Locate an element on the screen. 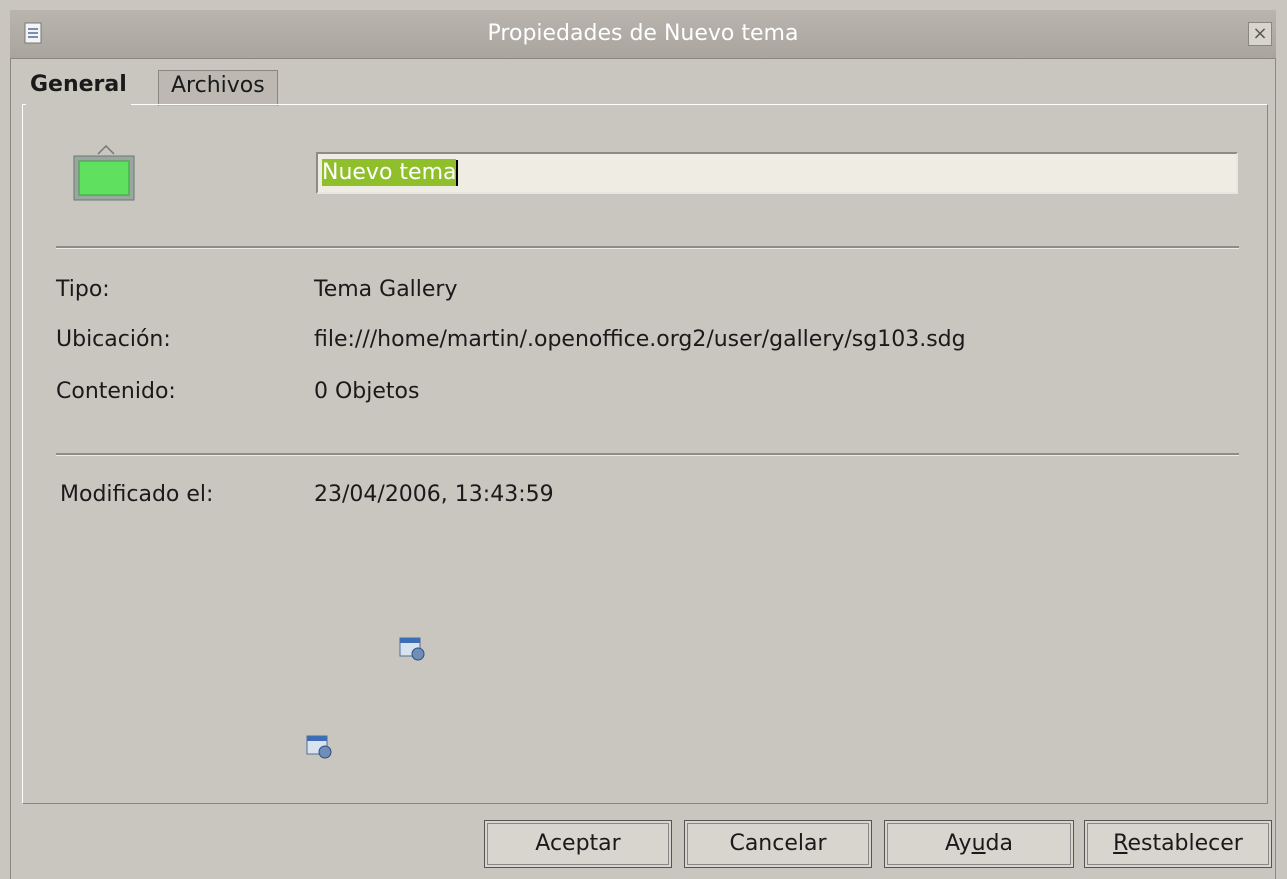 This screenshot has width=1287, height=879. reset-label-rest: establecer is located at coordinates (1185, 843).